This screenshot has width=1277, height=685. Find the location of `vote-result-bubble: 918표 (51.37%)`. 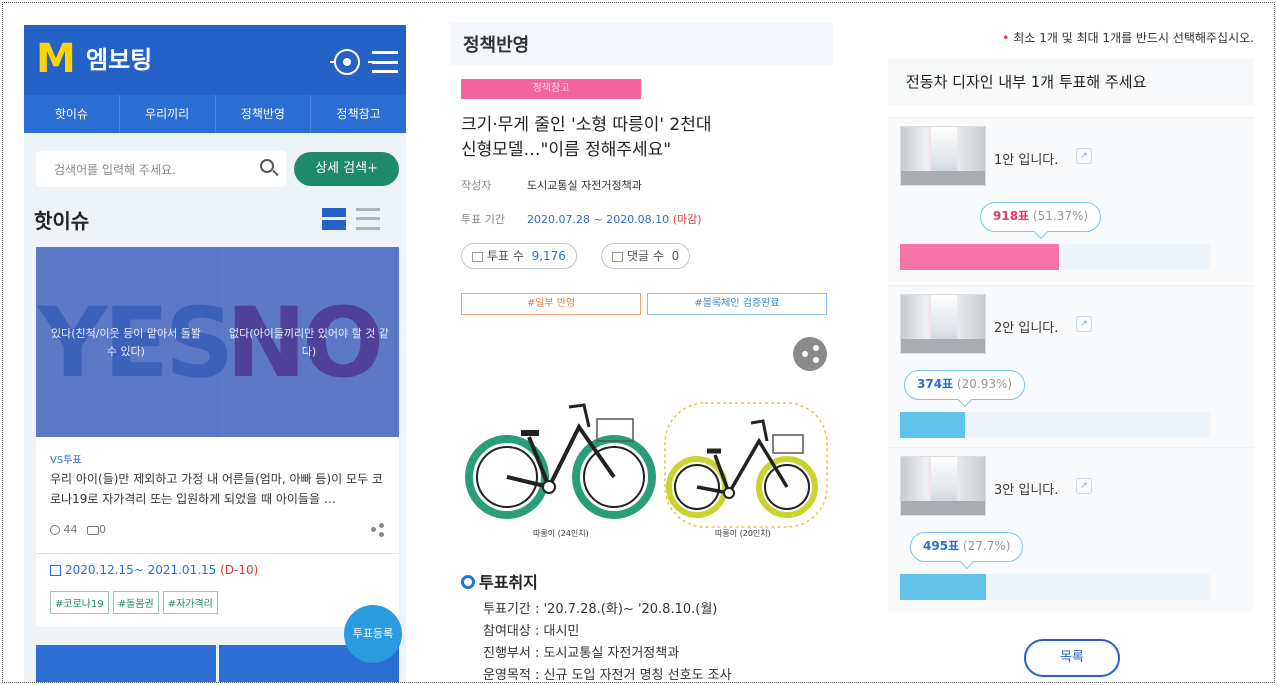

vote-result-bubble: 918표 (51.37%) is located at coordinates (1041, 217).